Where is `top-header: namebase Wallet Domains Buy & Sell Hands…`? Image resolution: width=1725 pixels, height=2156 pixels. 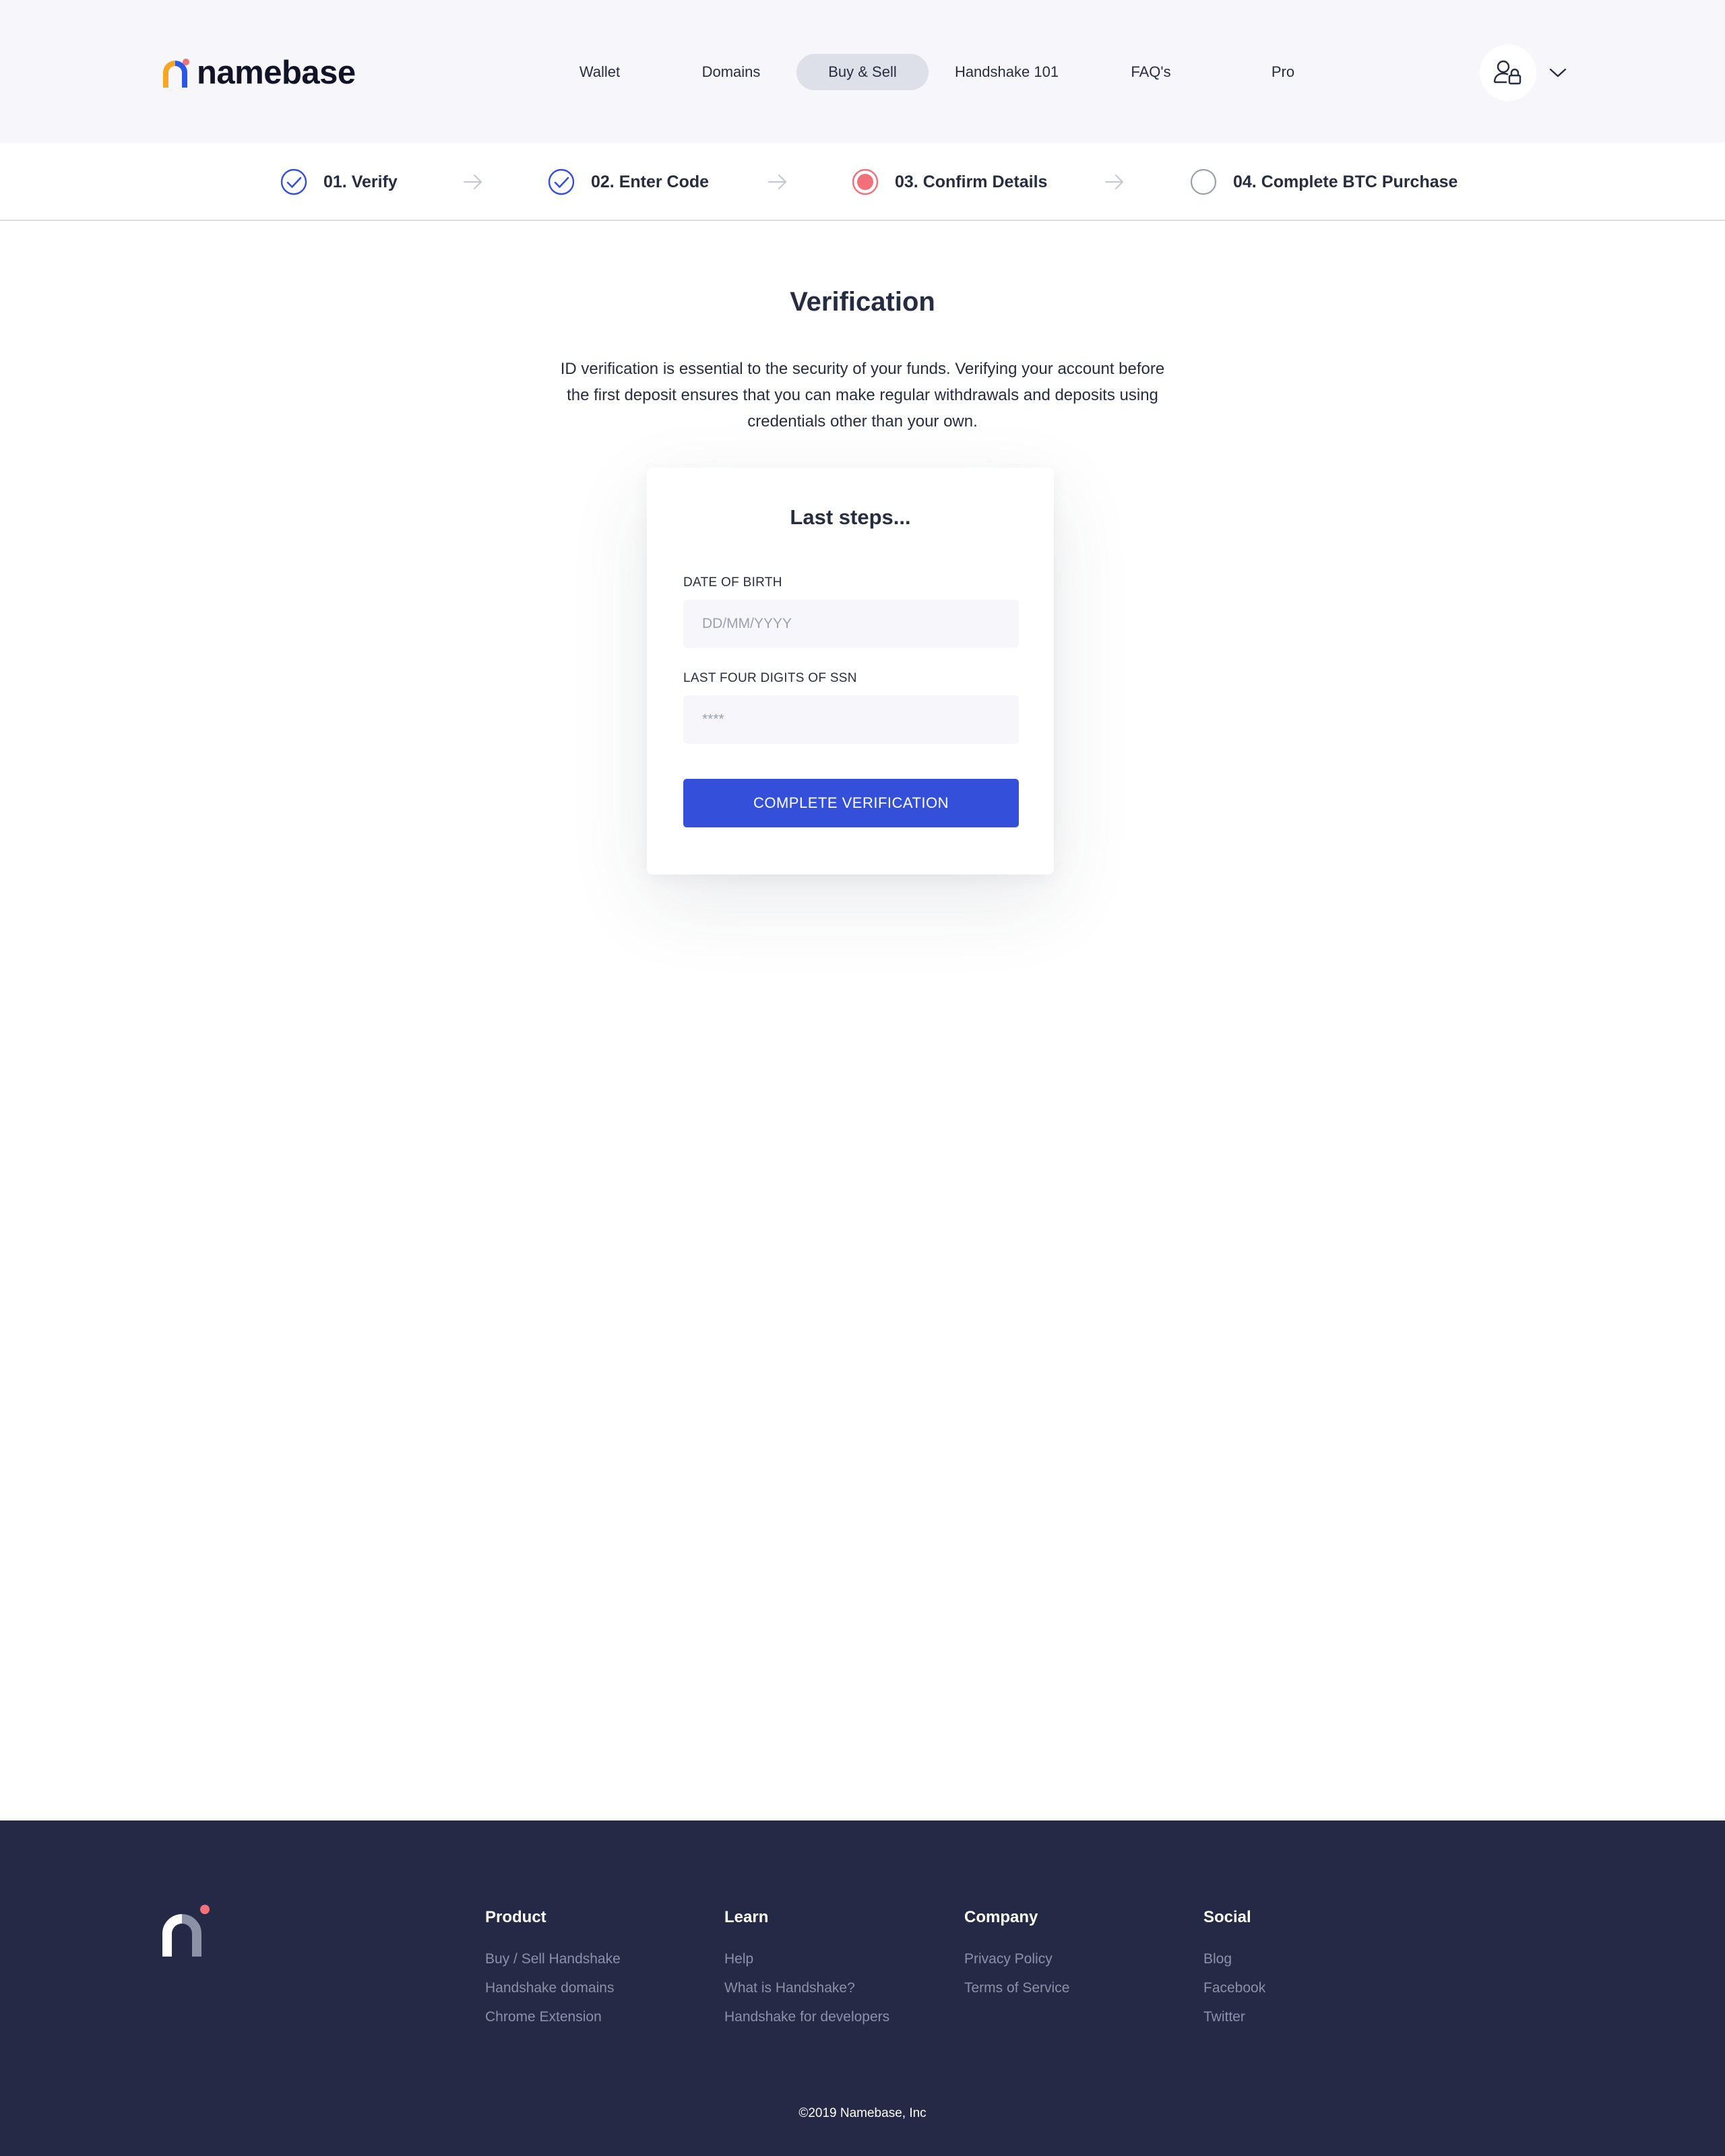
top-header: namebase Wallet Domains Buy & Sell Hands… is located at coordinates (862, 71).